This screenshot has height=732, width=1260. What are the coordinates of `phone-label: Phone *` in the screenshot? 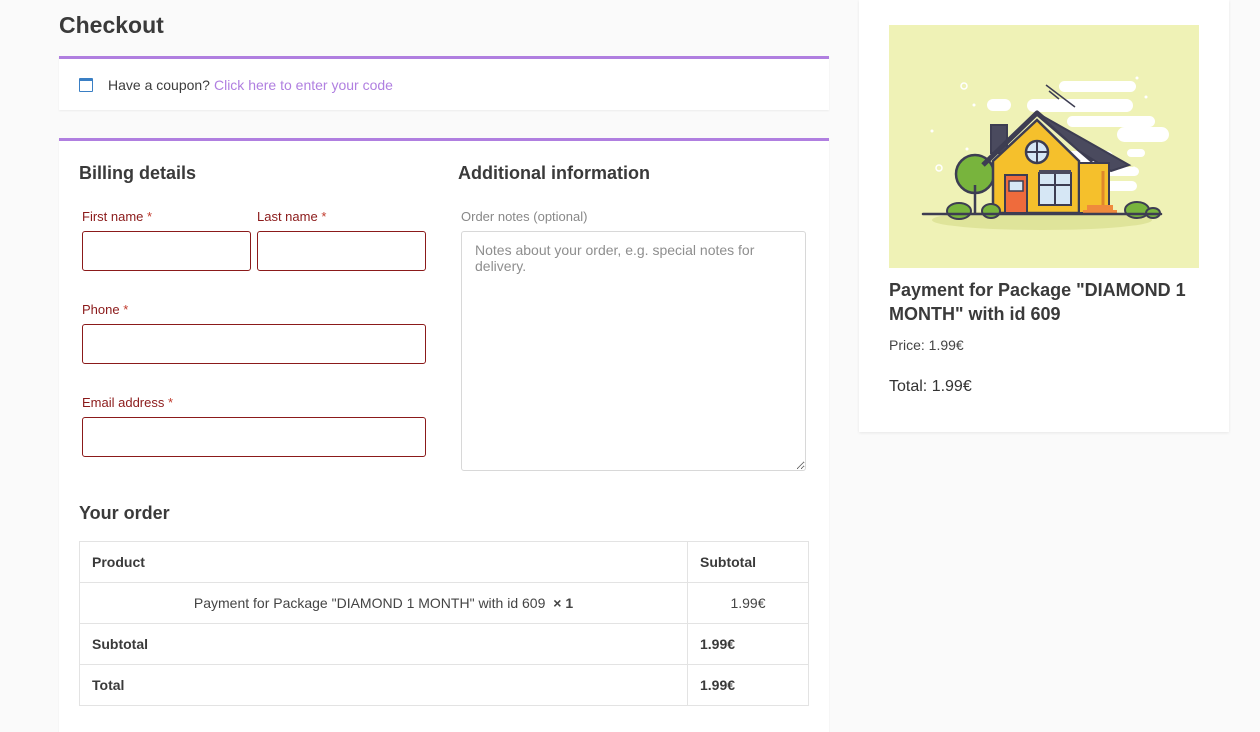 It's located at (105, 309).